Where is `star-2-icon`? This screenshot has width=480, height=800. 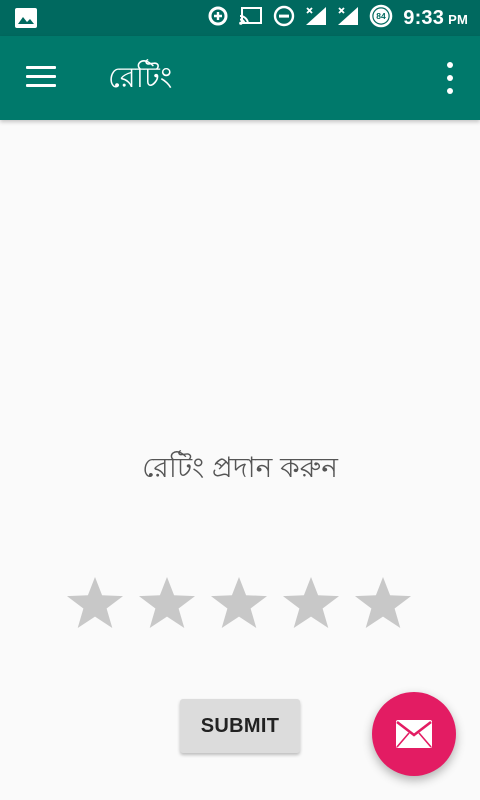
star-2-icon is located at coordinates (167, 603).